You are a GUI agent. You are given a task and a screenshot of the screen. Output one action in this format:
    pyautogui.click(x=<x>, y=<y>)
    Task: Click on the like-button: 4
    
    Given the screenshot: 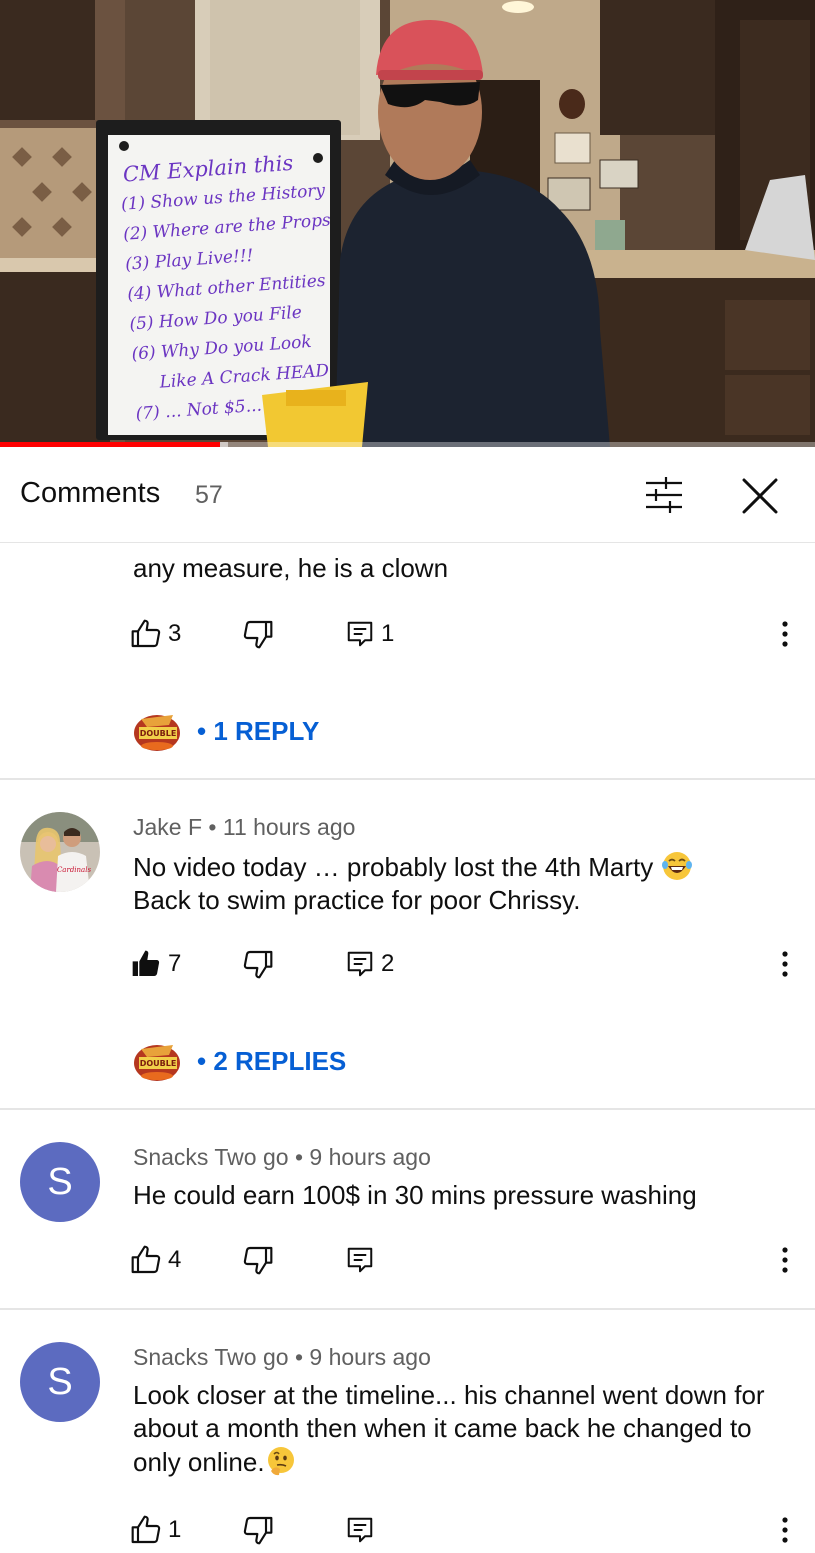 What is the action you would take?
    pyautogui.click(x=155, y=1260)
    